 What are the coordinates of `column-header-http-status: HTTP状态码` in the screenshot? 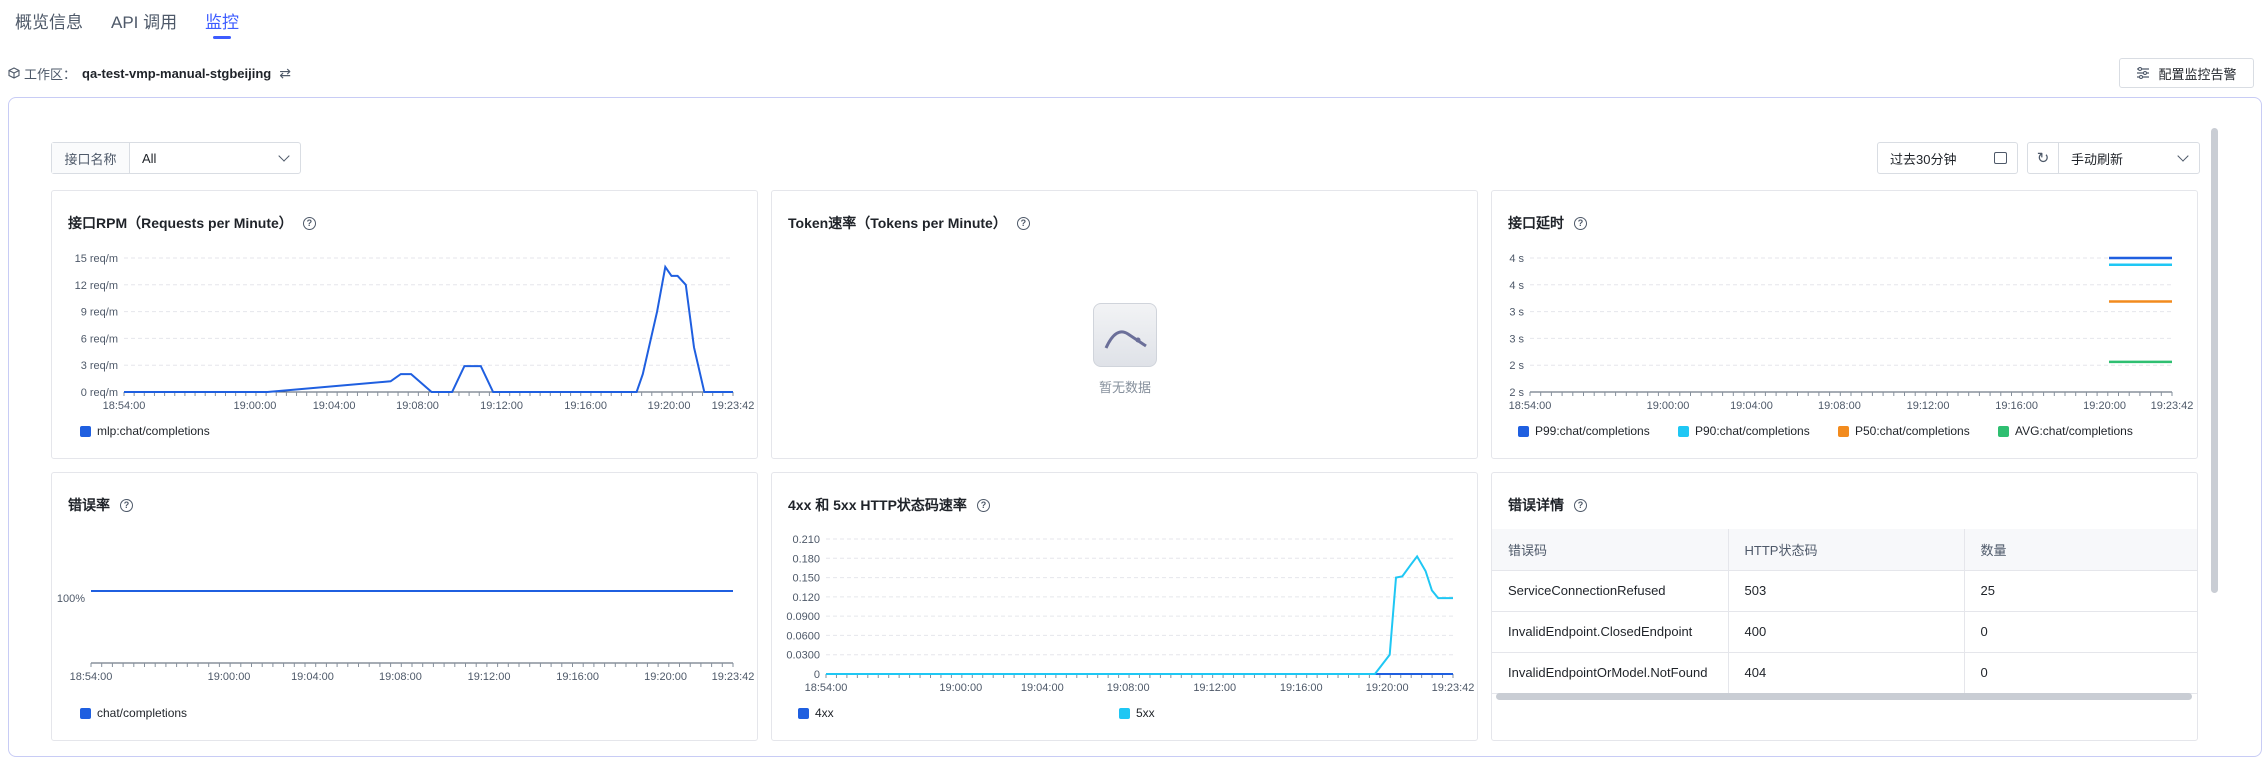 It's located at (1845, 550).